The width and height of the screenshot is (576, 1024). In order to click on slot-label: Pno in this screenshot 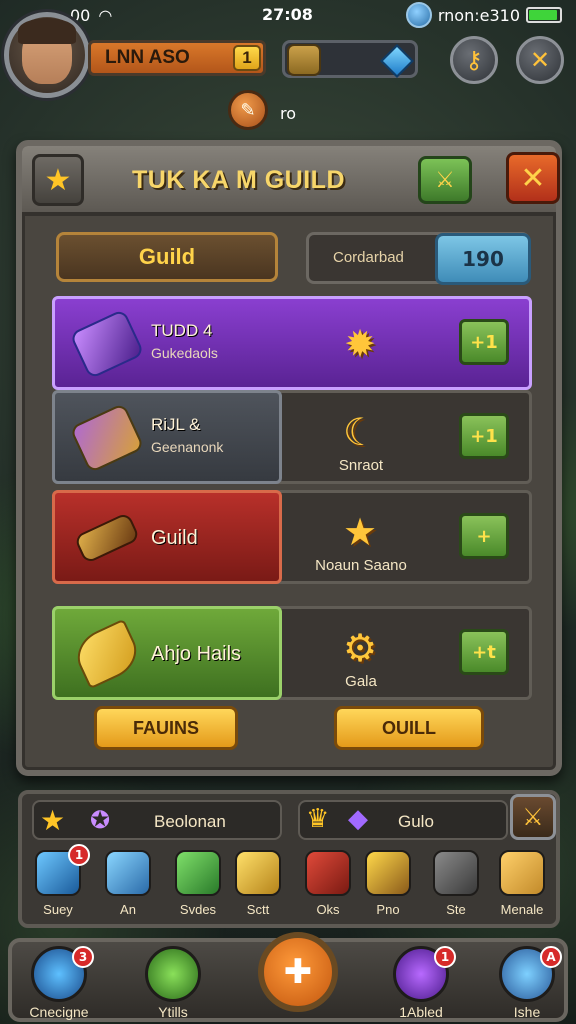, I will do `click(388, 909)`.